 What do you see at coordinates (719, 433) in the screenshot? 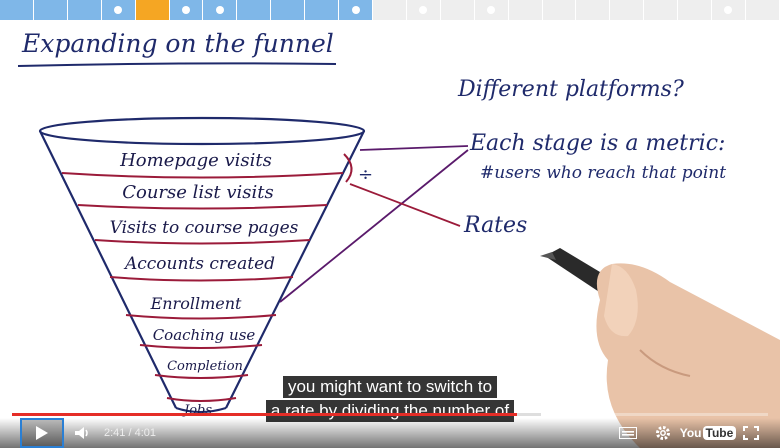
I see `youtube-logo-tube: Tube` at bounding box center [719, 433].